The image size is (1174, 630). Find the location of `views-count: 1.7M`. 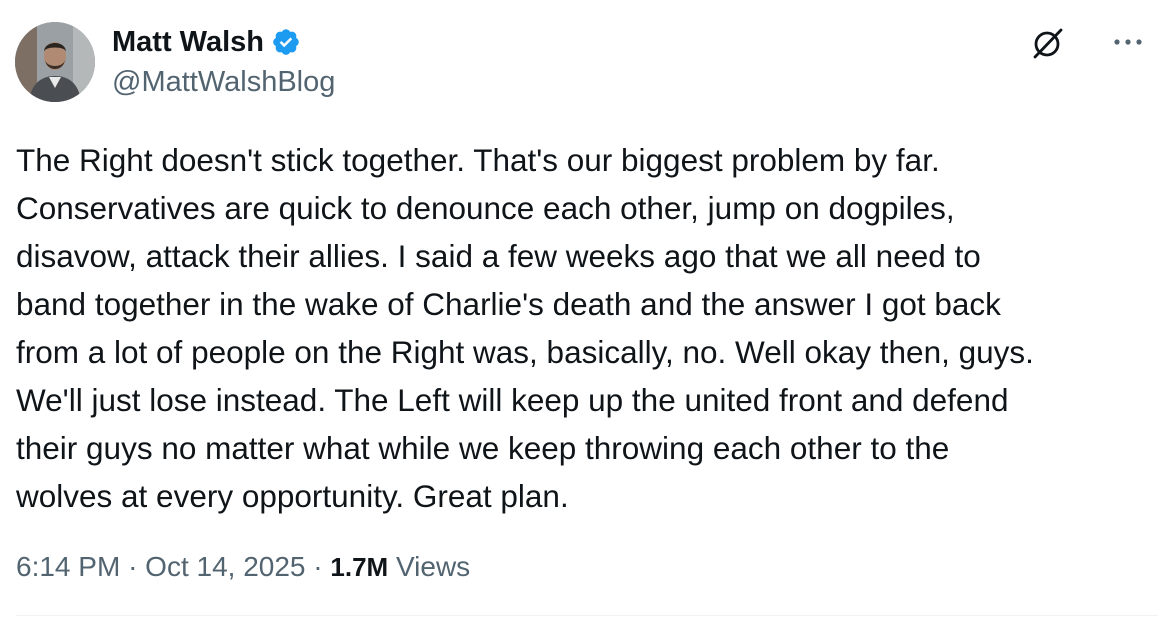

views-count: 1.7M is located at coordinates (359, 567).